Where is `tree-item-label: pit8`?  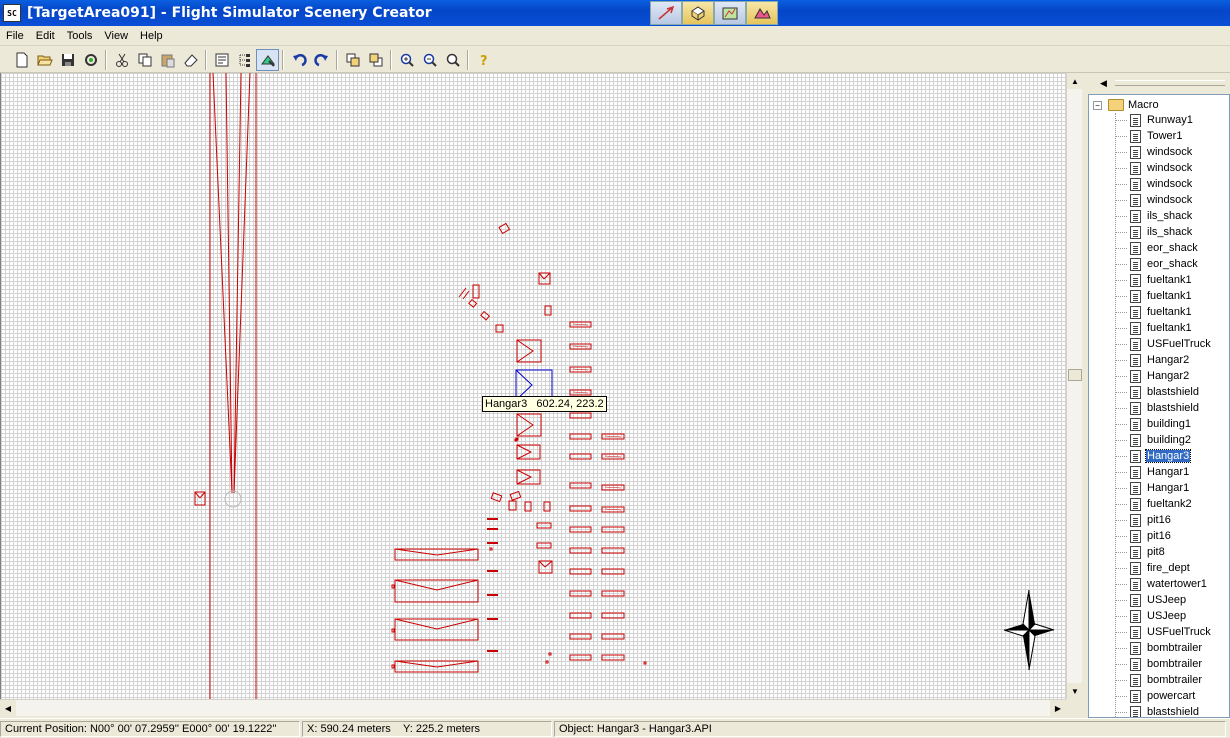
tree-item-label: pit8 is located at coordinates (1156, 552).